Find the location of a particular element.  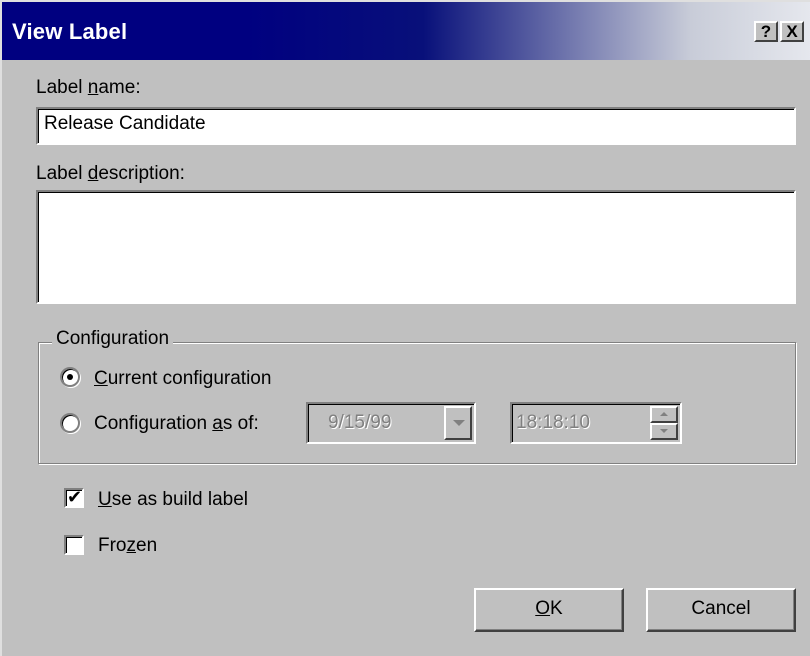

use-as-build-label-label: Use as build label is located at coordinates (173, 500).